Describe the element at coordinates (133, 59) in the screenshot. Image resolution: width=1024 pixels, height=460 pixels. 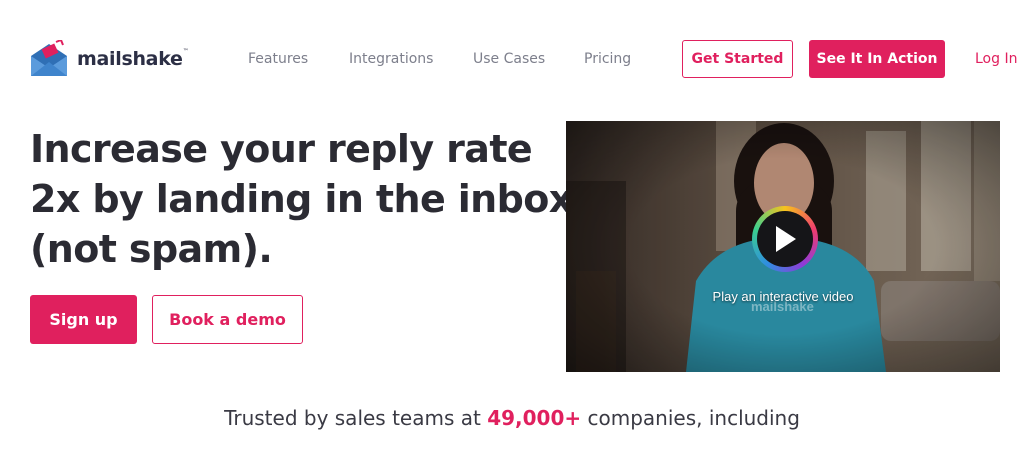
I see `brand-name: mailshake™` at that location.